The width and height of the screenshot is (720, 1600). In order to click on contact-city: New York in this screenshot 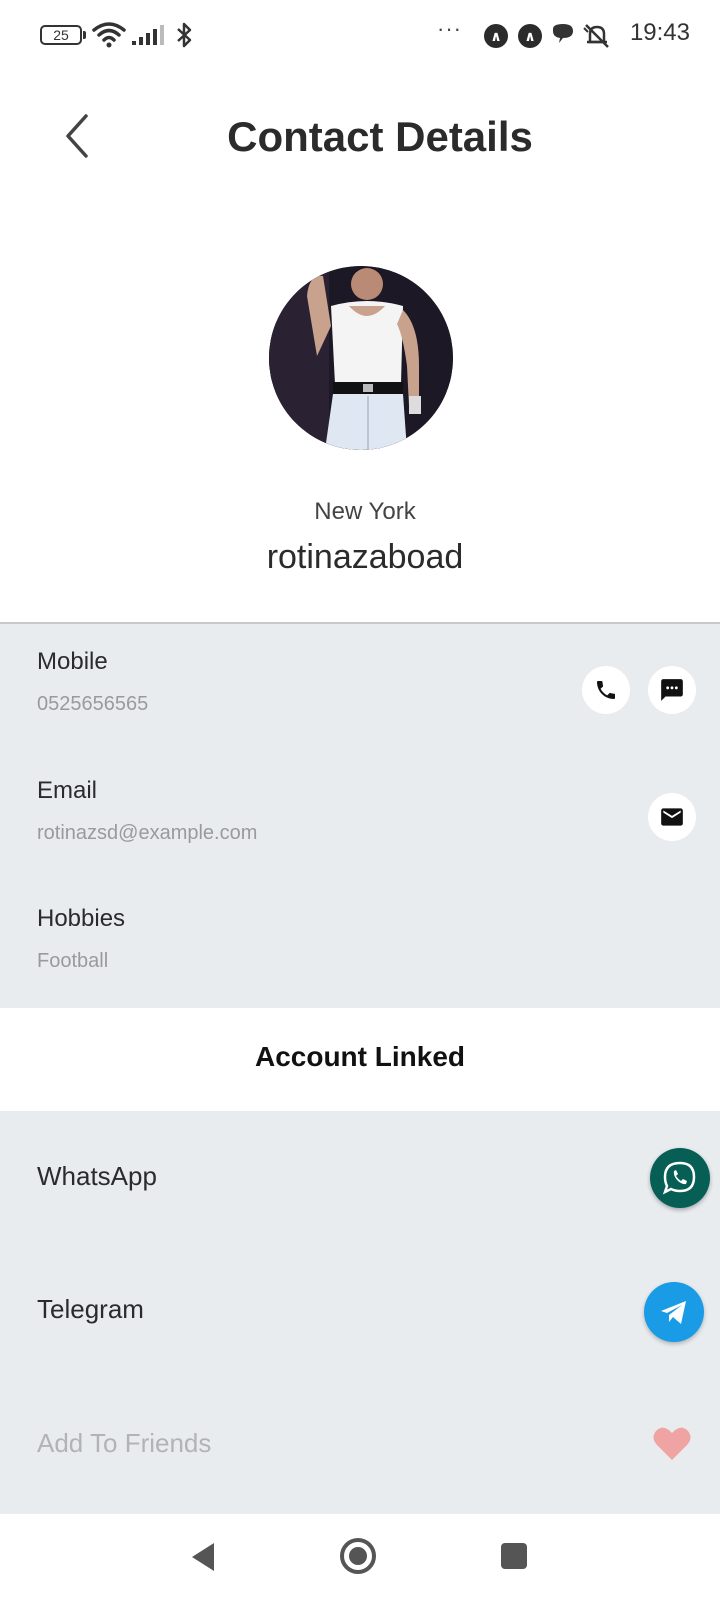, I will do `click(365, 511)`.